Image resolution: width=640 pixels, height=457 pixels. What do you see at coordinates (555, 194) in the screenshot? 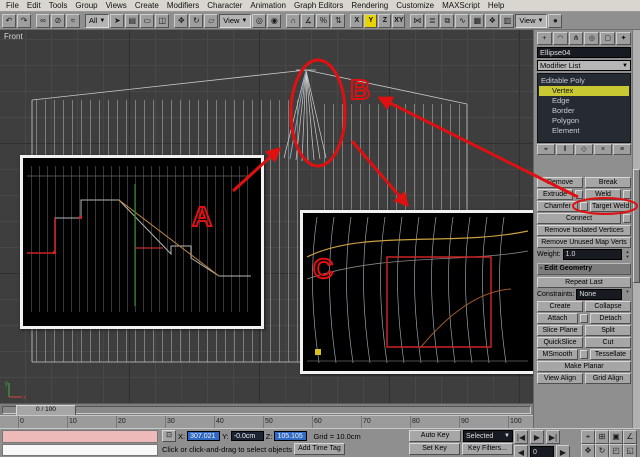
I see `extrude-button: Extrude` at bounding box center [555, 194].